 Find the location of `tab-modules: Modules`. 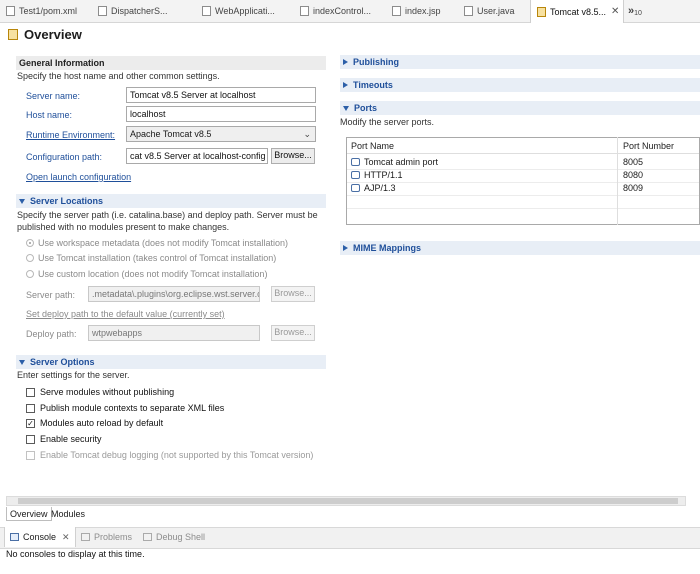

tab-modules: Modules is located at coordinates (68, 514).